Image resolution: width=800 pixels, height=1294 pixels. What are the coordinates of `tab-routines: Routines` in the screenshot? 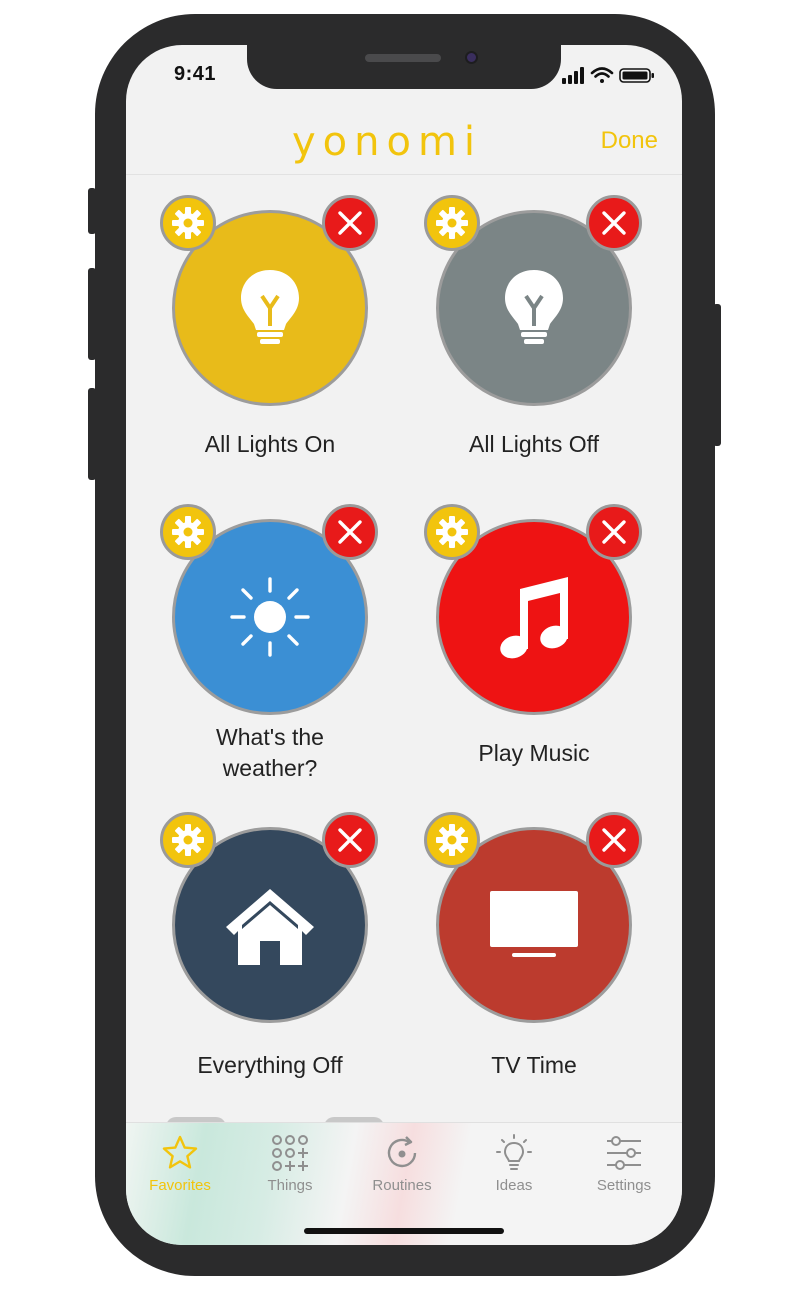 It's located at (402, 1163).